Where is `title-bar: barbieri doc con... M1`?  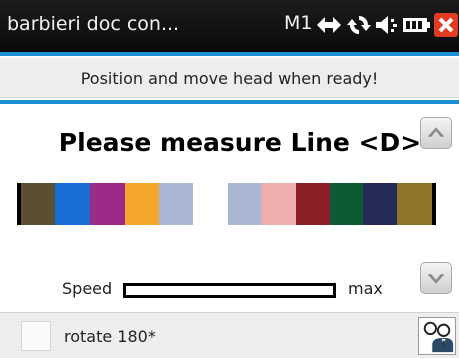
title-bar: barbieri doc con... M1 is located at coordinates (229, 26).